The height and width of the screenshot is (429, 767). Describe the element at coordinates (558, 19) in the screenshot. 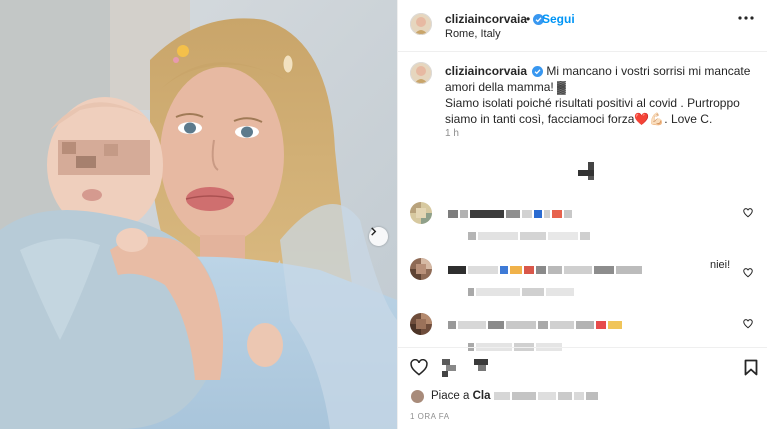

I see `follow-button: Segui` at that location.